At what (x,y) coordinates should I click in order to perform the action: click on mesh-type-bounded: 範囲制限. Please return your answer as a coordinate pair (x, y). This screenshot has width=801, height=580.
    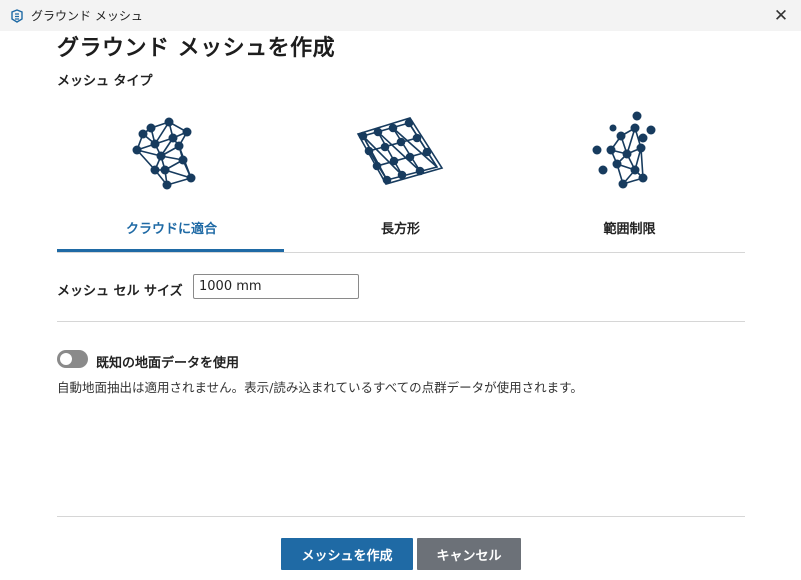
    Looking at the image, I should click on (629, 176).